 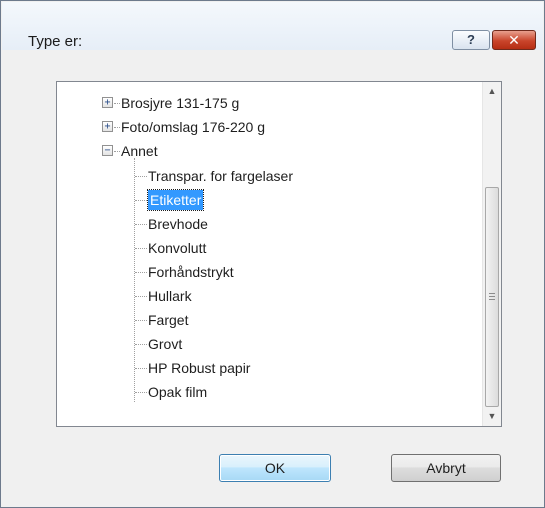 I want to click on scroll-down-icon: ▼, so click(x=492, y=416).